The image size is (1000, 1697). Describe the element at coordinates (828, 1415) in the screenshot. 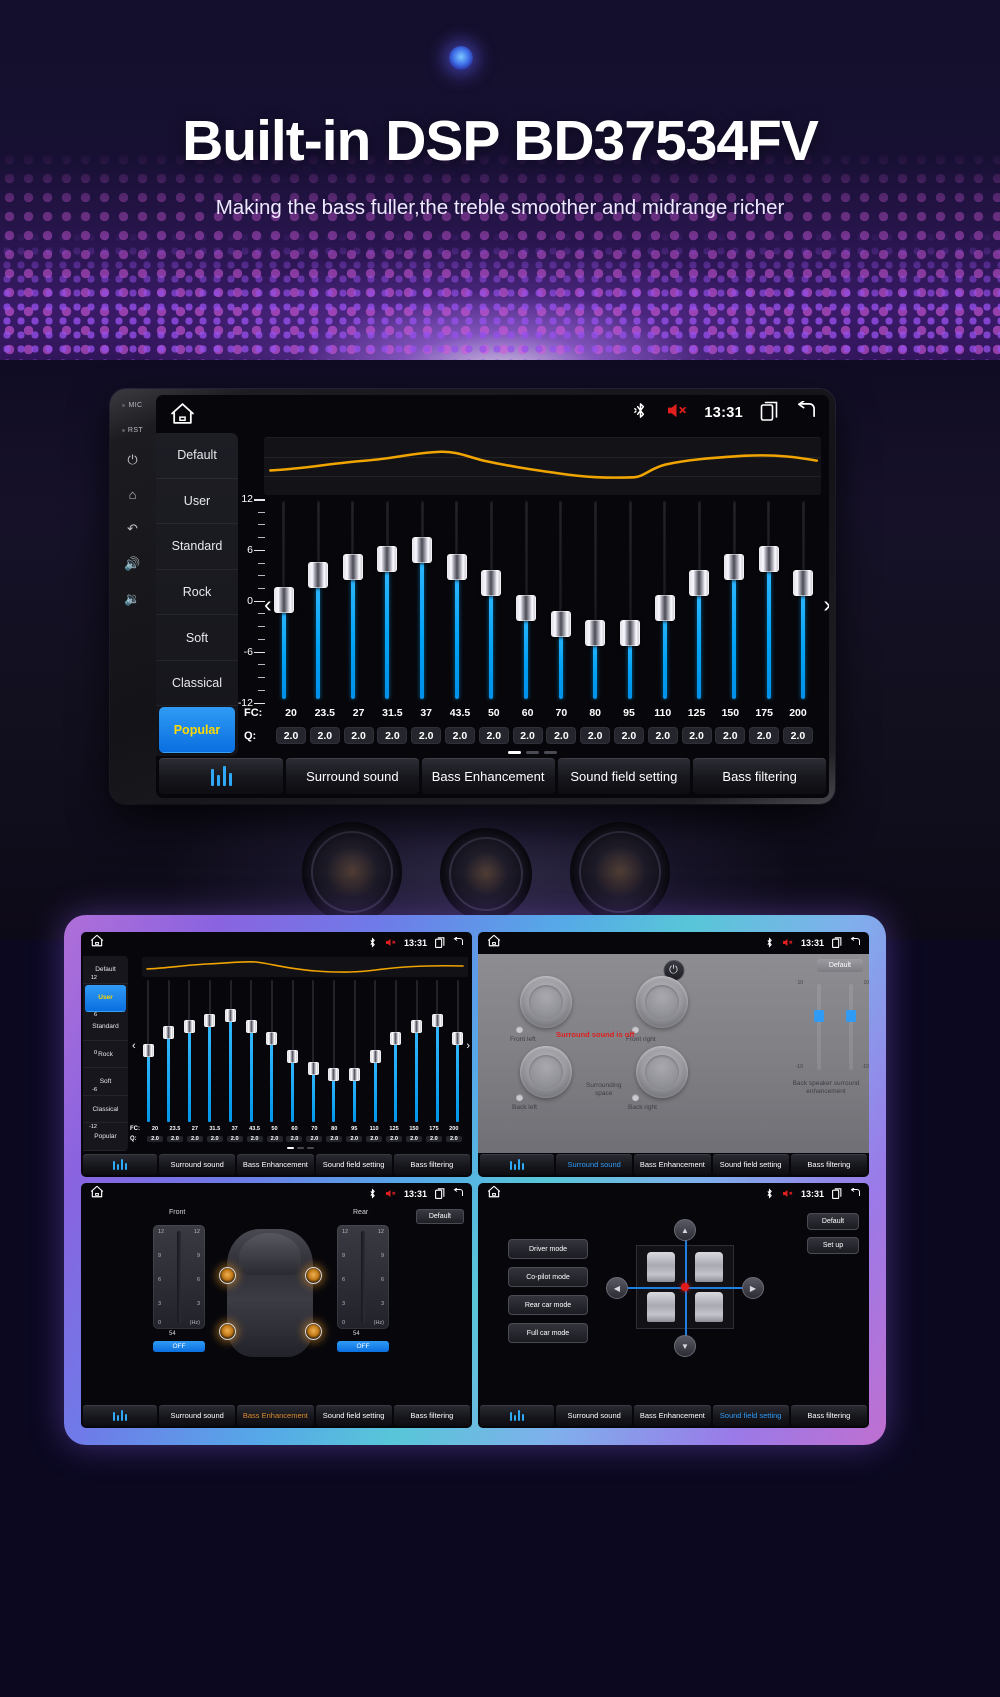

I see `mini-tab-bass-filtering: Bass filtering` at that location.